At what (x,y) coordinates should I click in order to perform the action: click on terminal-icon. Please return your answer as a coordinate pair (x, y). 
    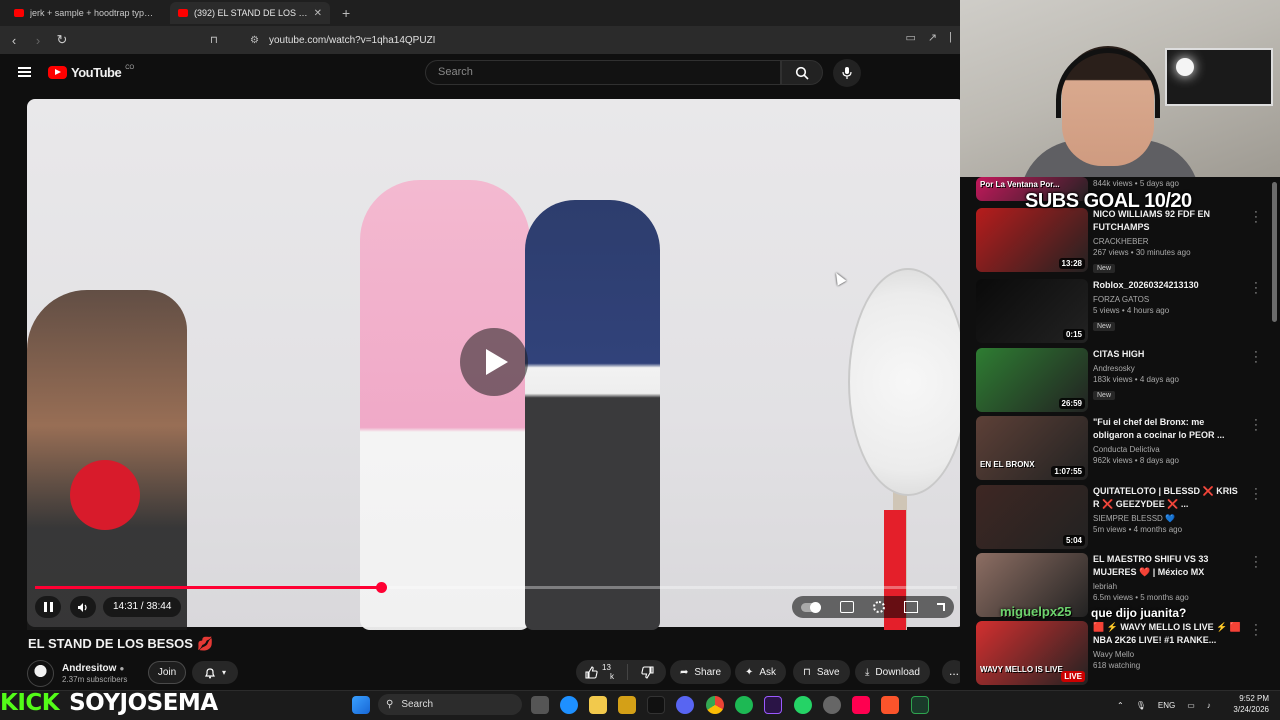
    Looking at the image, I should click on (920, 705).